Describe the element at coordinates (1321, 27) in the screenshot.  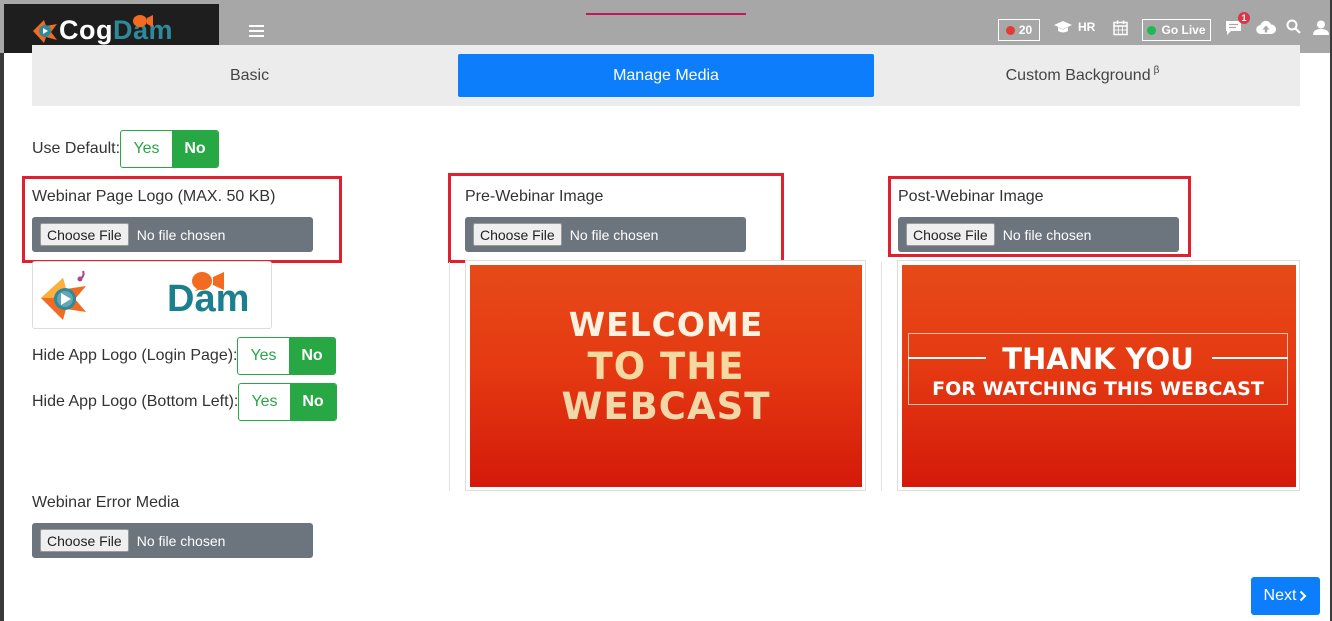
I see `user-icon` at that location.